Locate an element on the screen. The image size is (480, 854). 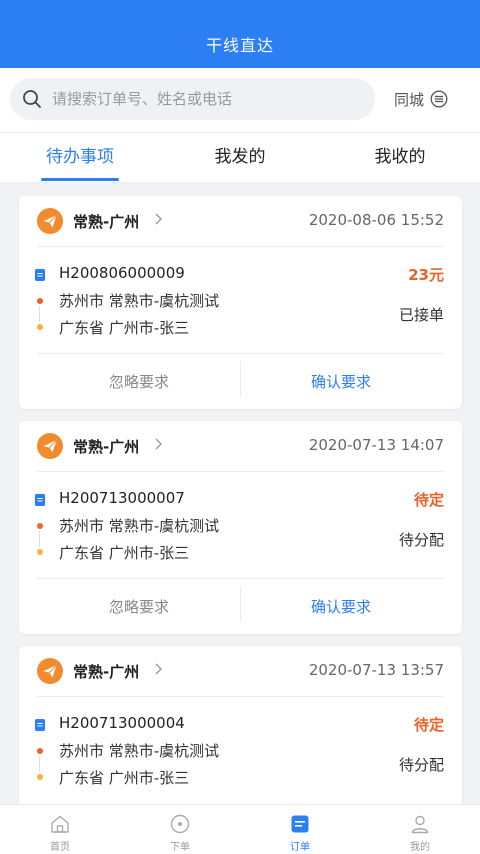
order-card-header: 常熟-广州 2020-07-13 13:57 is located at coordinates (240, 671).